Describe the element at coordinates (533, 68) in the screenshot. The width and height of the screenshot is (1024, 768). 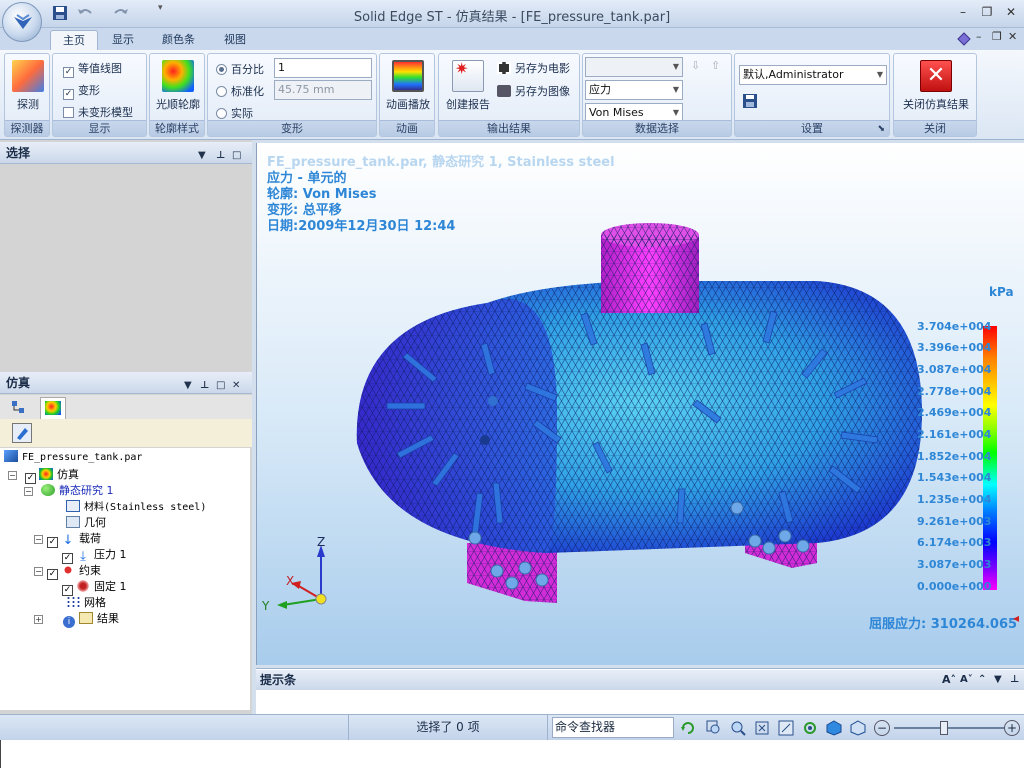
I see `save-movie-button: 另存为电影` at that location.